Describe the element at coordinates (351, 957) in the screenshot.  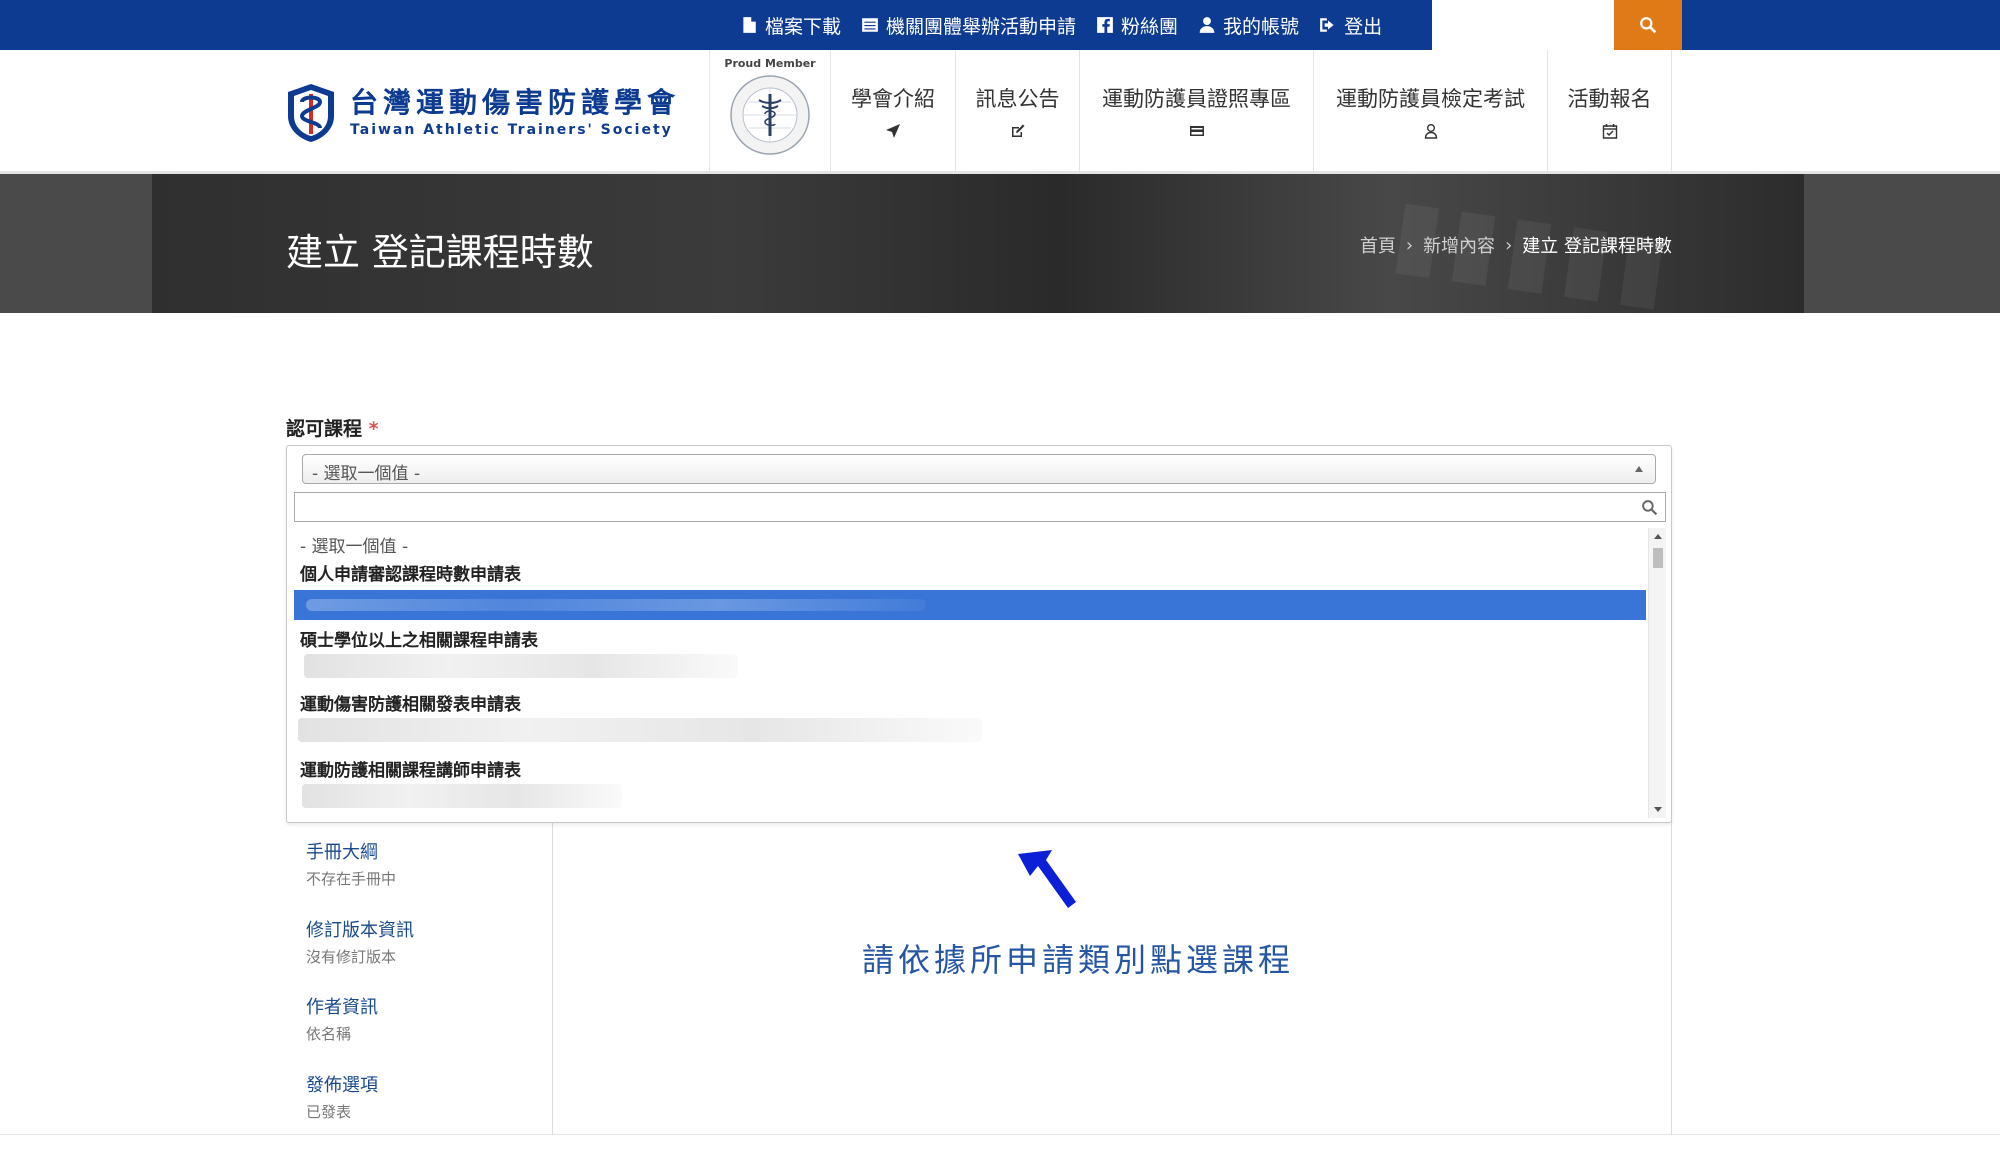
I see `tab-summary: 沒有修訂版本` at that location.